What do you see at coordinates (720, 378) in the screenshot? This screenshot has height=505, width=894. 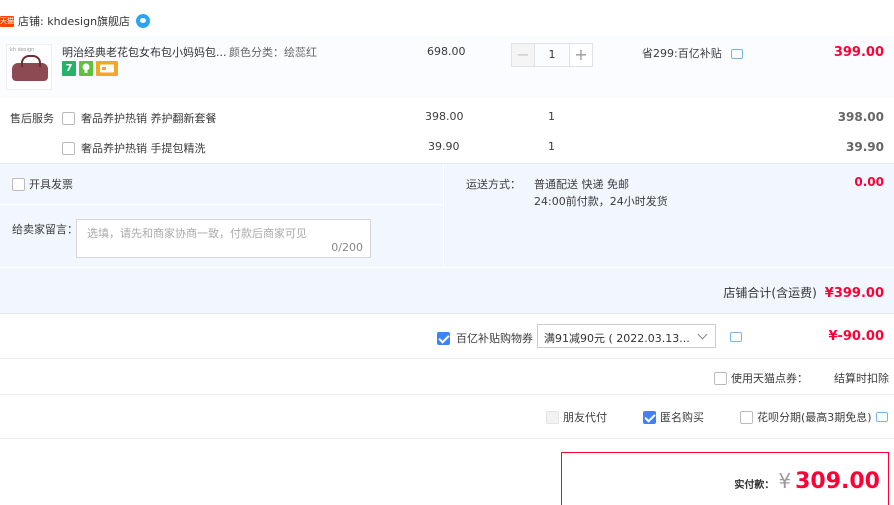 I see `tmall-points-checkbox` at bounding box center [720, 378].